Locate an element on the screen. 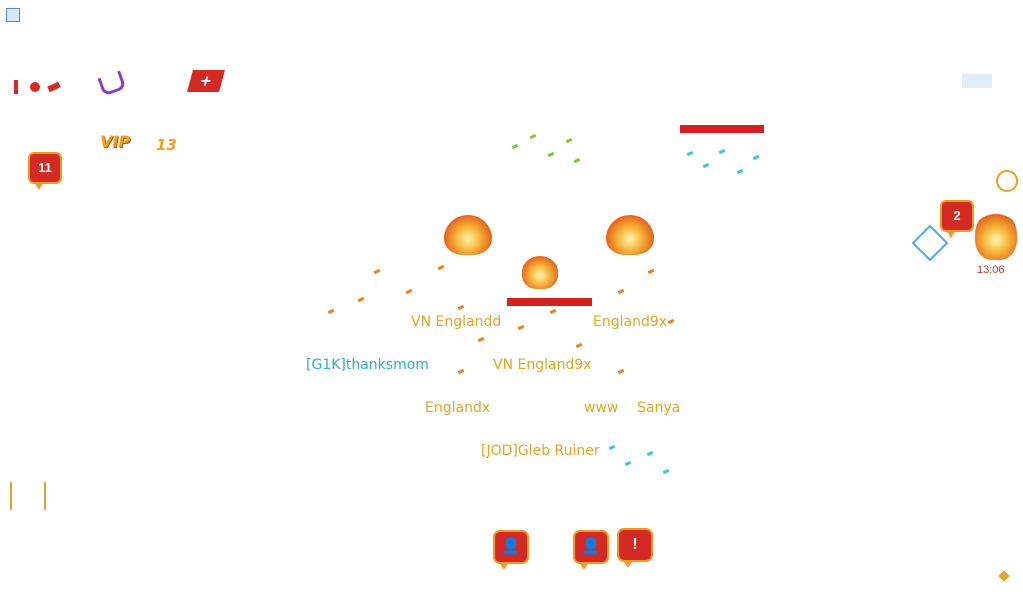  bottom-right-marker-icon is located at coordinates (1004, 576).